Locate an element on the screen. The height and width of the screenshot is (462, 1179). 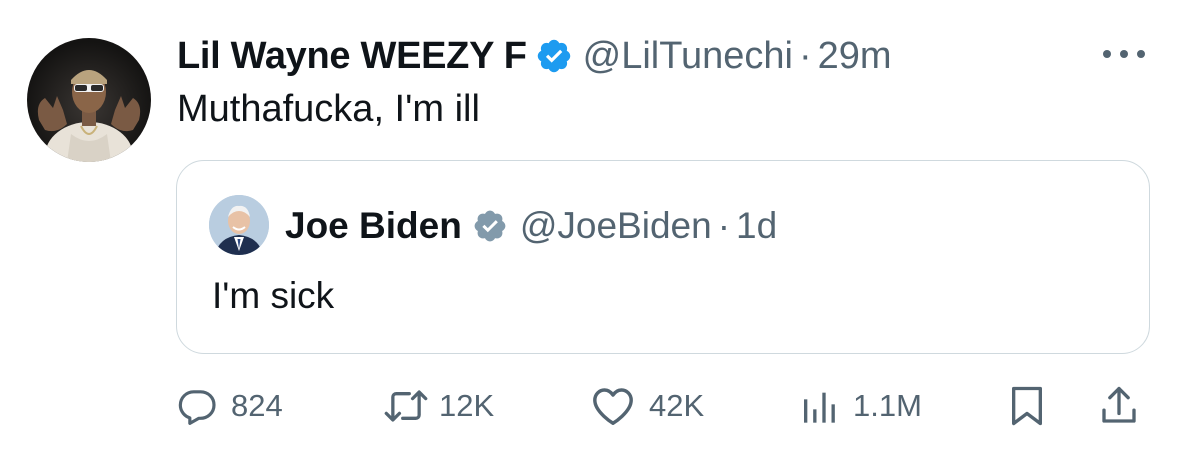
tweet-timestamp: 29m is located at coordinates (855, 56).